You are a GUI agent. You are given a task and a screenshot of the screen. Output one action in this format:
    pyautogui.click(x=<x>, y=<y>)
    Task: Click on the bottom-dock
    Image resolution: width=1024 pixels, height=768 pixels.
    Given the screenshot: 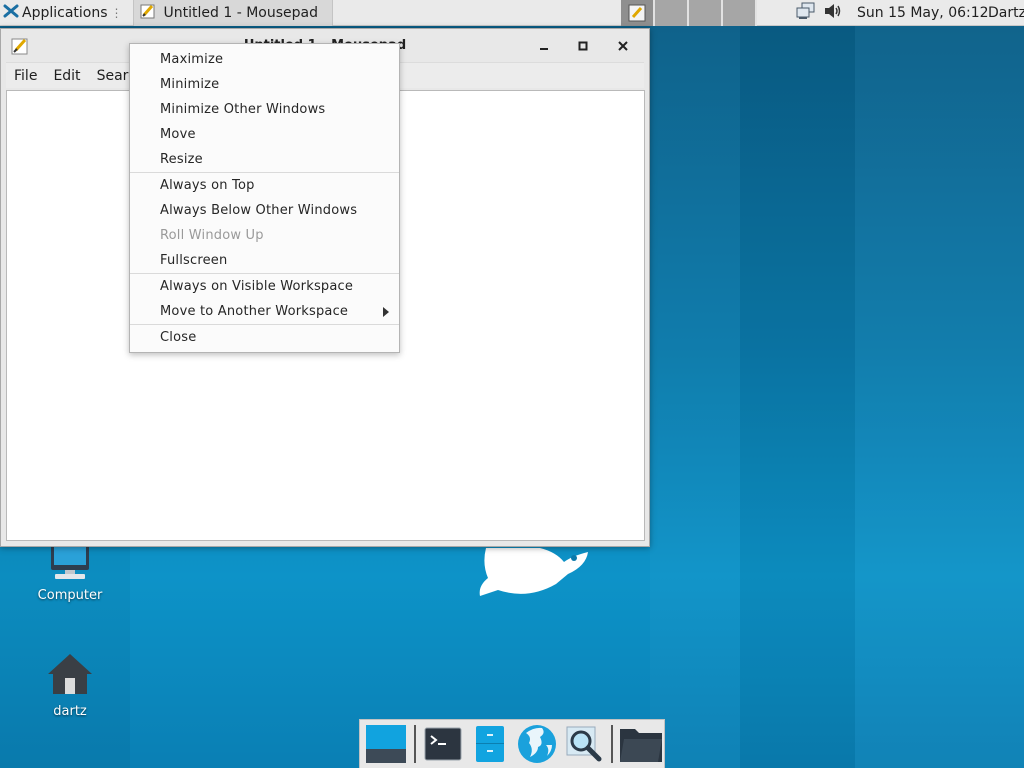 What is the action you would take?
    pyautogui.click(x=512, y=743)
    